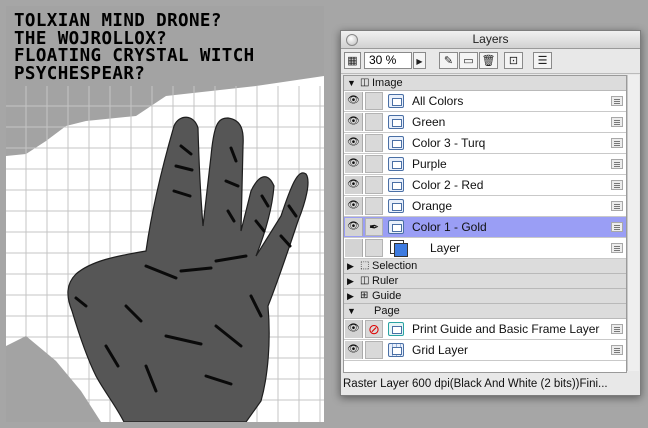 Image resolution: width=648 pixels, height=428 pixels. I want to click on section-image: ▼ ◫ Image, so click(485, 83).